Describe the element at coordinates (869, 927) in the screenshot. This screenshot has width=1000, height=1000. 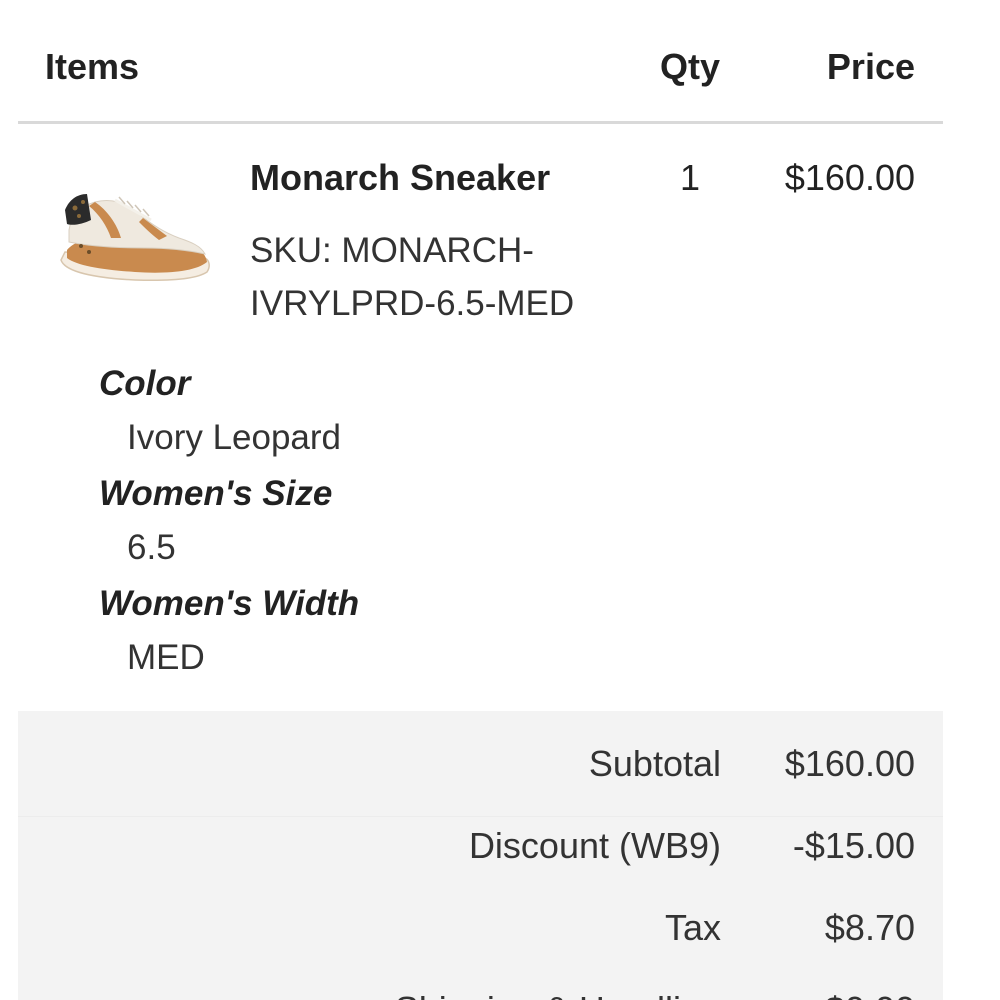
I see `tax-value: $8.70` at that location.